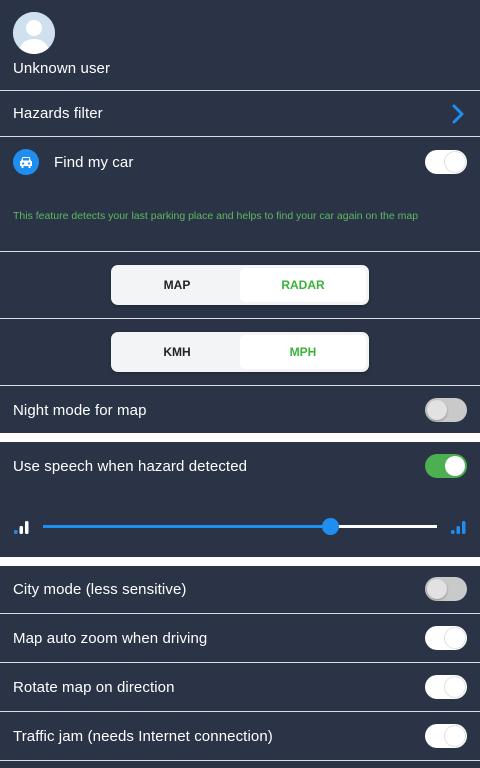 The image size is (480, 768). What do you see at coordinates (26, 162) in the screenshot?
I see `car-icon` at bounding box center [26, 162].